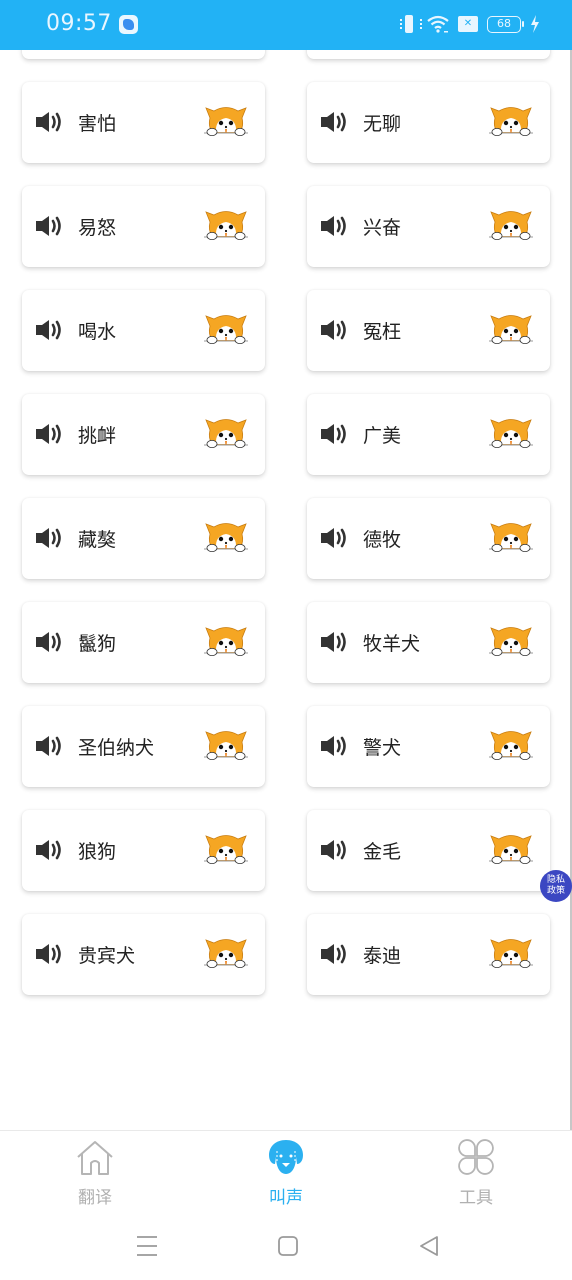 Image resolution: width=572 pixels, height=1280 pixels. Describe the element at coordinates (143, 538) in the screenshot. I see `sound-card: 藏獒` at that location.